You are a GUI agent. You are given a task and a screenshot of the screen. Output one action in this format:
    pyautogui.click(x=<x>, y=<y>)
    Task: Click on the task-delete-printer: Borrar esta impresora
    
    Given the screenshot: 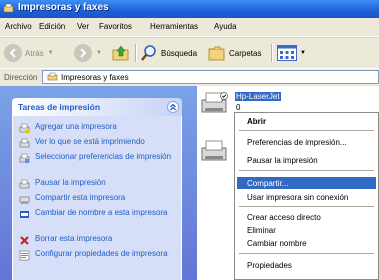 What is the action you would take?
    pyautogui.click(x=97, y=240)
    